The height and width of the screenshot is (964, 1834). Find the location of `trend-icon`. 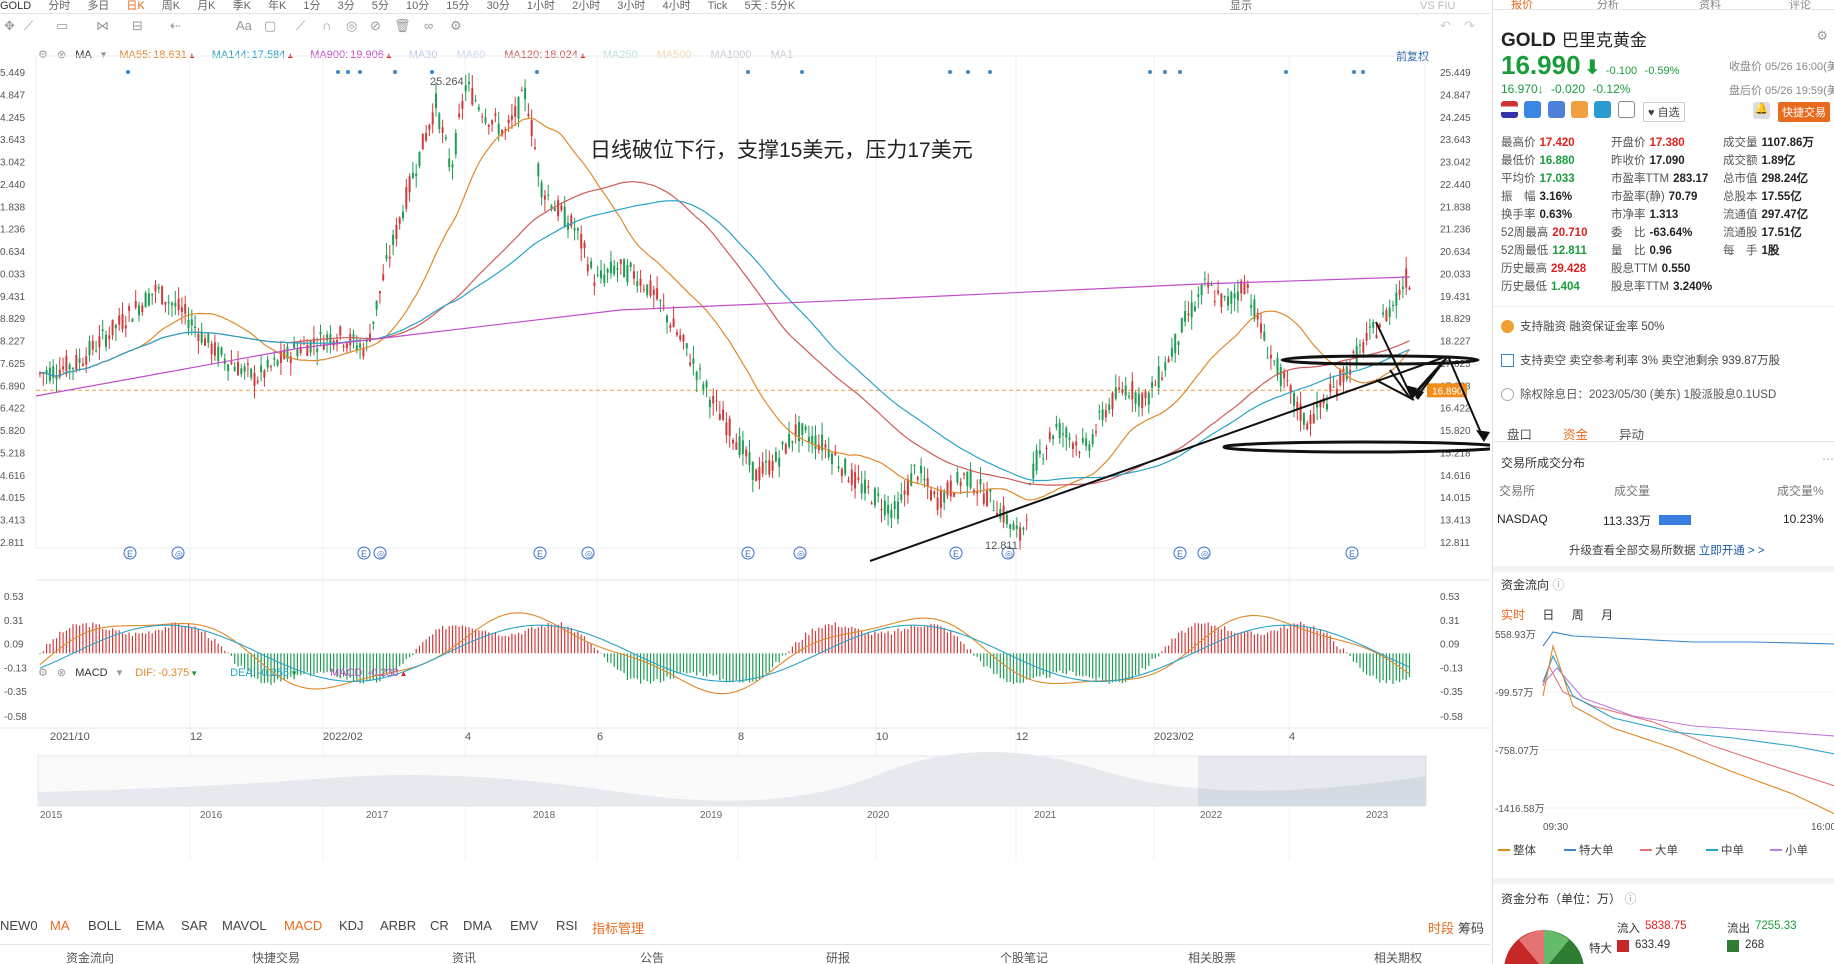

trend-icon is located at coordinates (1533, 109).